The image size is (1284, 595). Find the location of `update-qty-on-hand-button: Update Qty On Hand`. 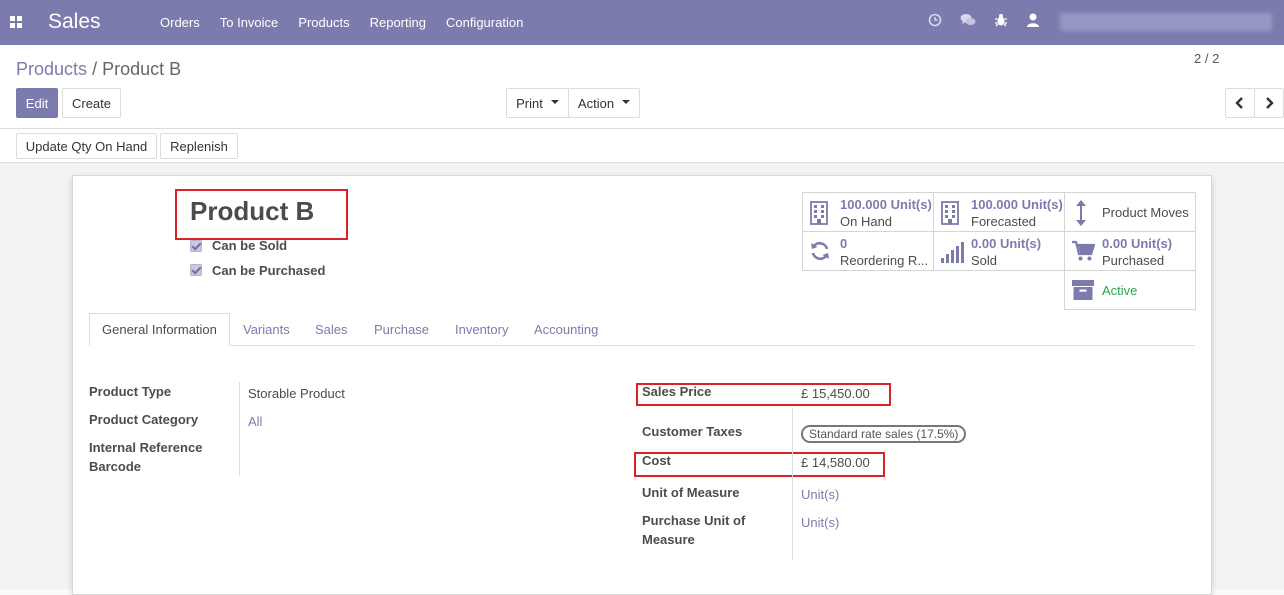

update-qty-on-hand-button: Update Qty On Hand is located at coordinates (86, 146).